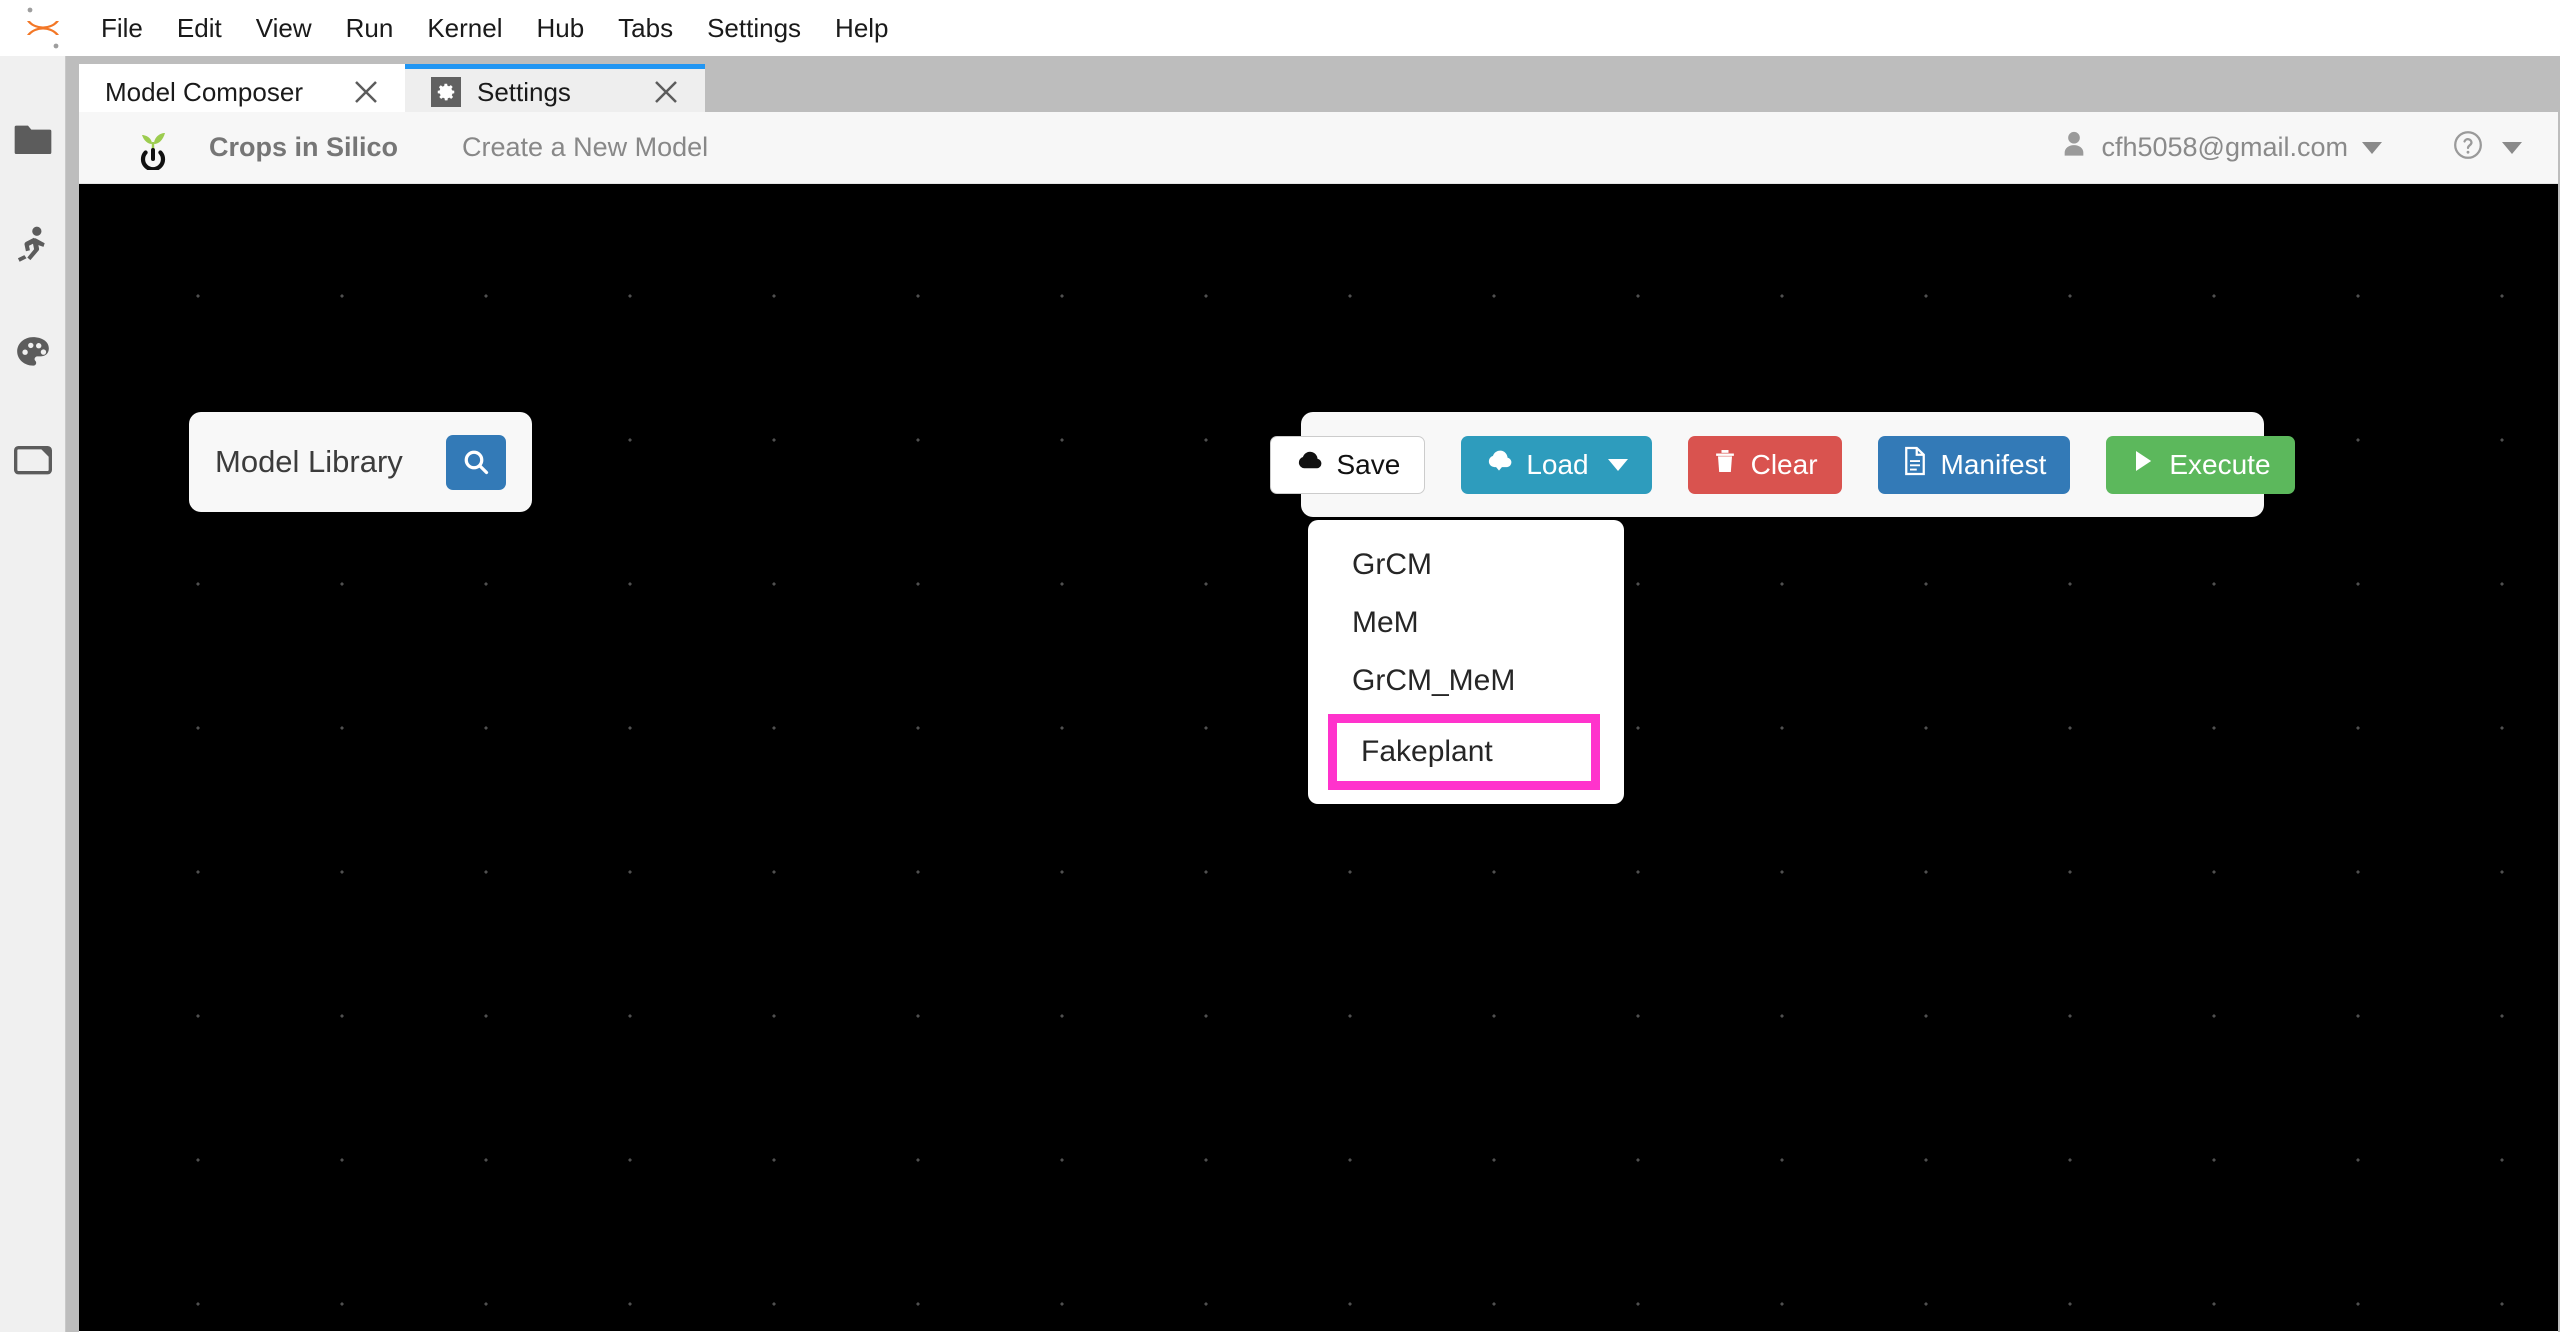 This screenshot has width=2560, height=1332. I want to click on dropdown-item-grcm-mem: GrCM_MeM, so click(1466, 681).